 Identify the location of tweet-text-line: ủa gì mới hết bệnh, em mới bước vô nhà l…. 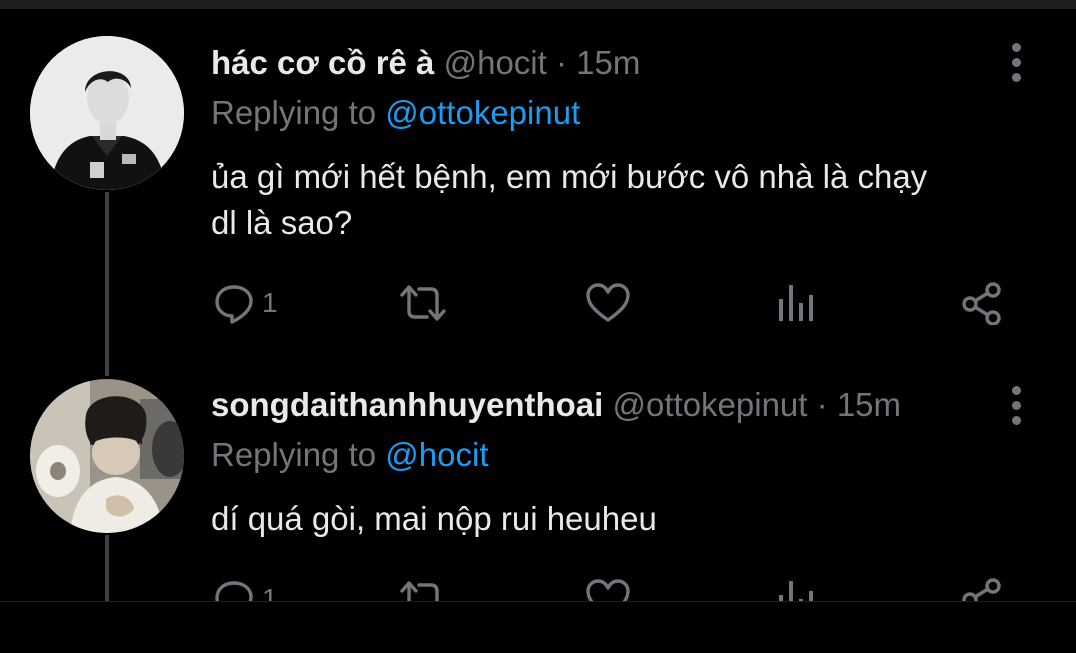
(569, 176).